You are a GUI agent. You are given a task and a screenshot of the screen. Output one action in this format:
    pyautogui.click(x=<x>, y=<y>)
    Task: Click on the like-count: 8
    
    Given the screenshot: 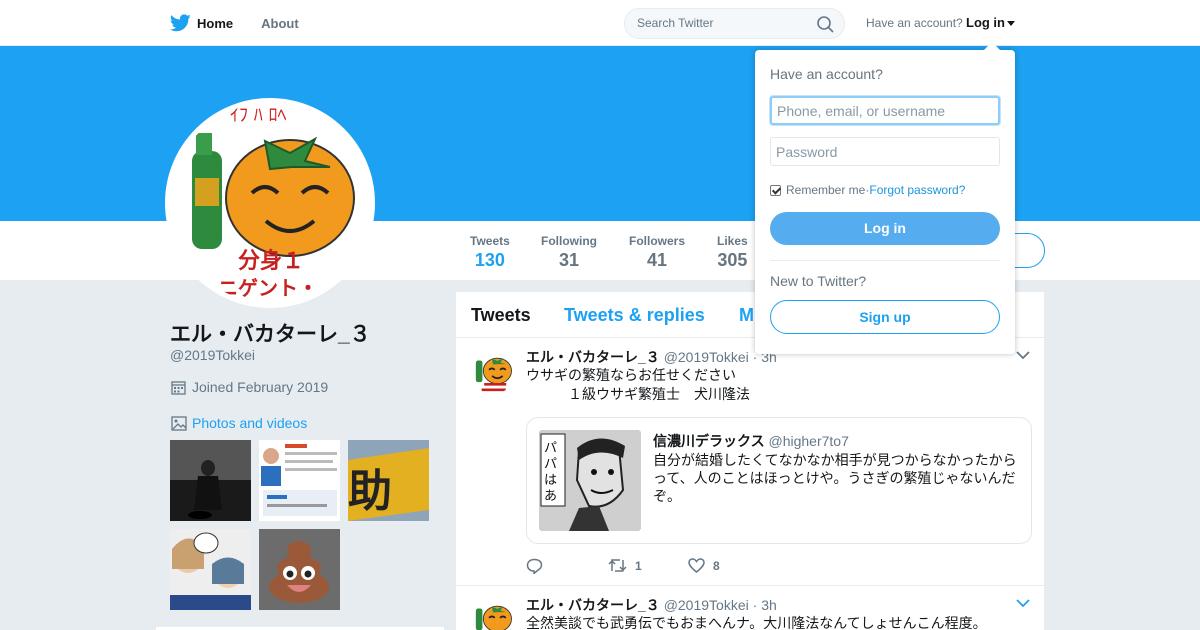 What is the action you would take?
    pyautogui.click(x=716, y=565)
    